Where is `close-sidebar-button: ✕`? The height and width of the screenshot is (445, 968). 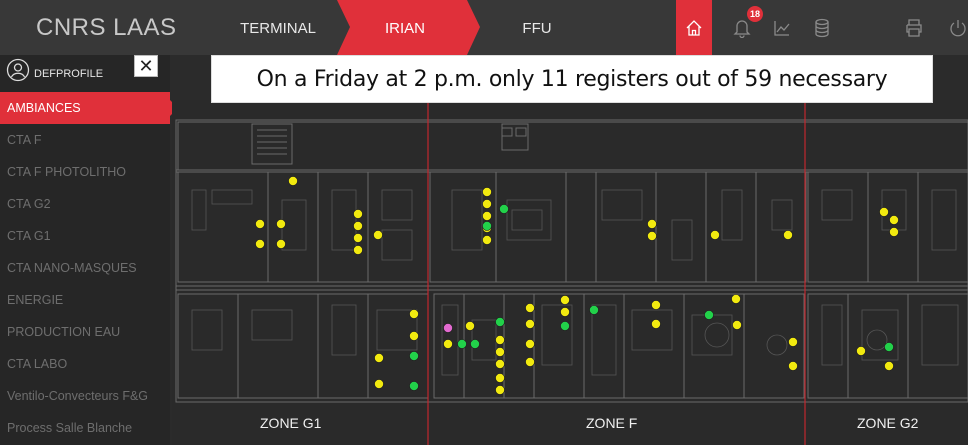
close-sidebar-button: ✕ is located at coordinates (146, 66).